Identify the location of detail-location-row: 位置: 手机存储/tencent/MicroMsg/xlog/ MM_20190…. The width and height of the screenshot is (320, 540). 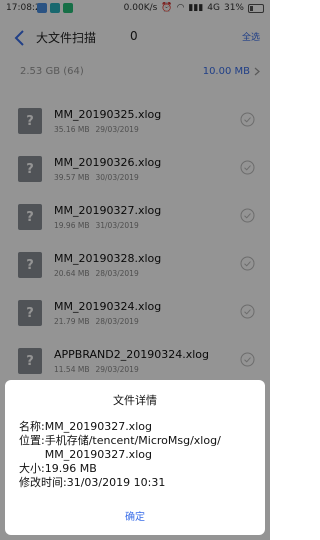
(137, 448).